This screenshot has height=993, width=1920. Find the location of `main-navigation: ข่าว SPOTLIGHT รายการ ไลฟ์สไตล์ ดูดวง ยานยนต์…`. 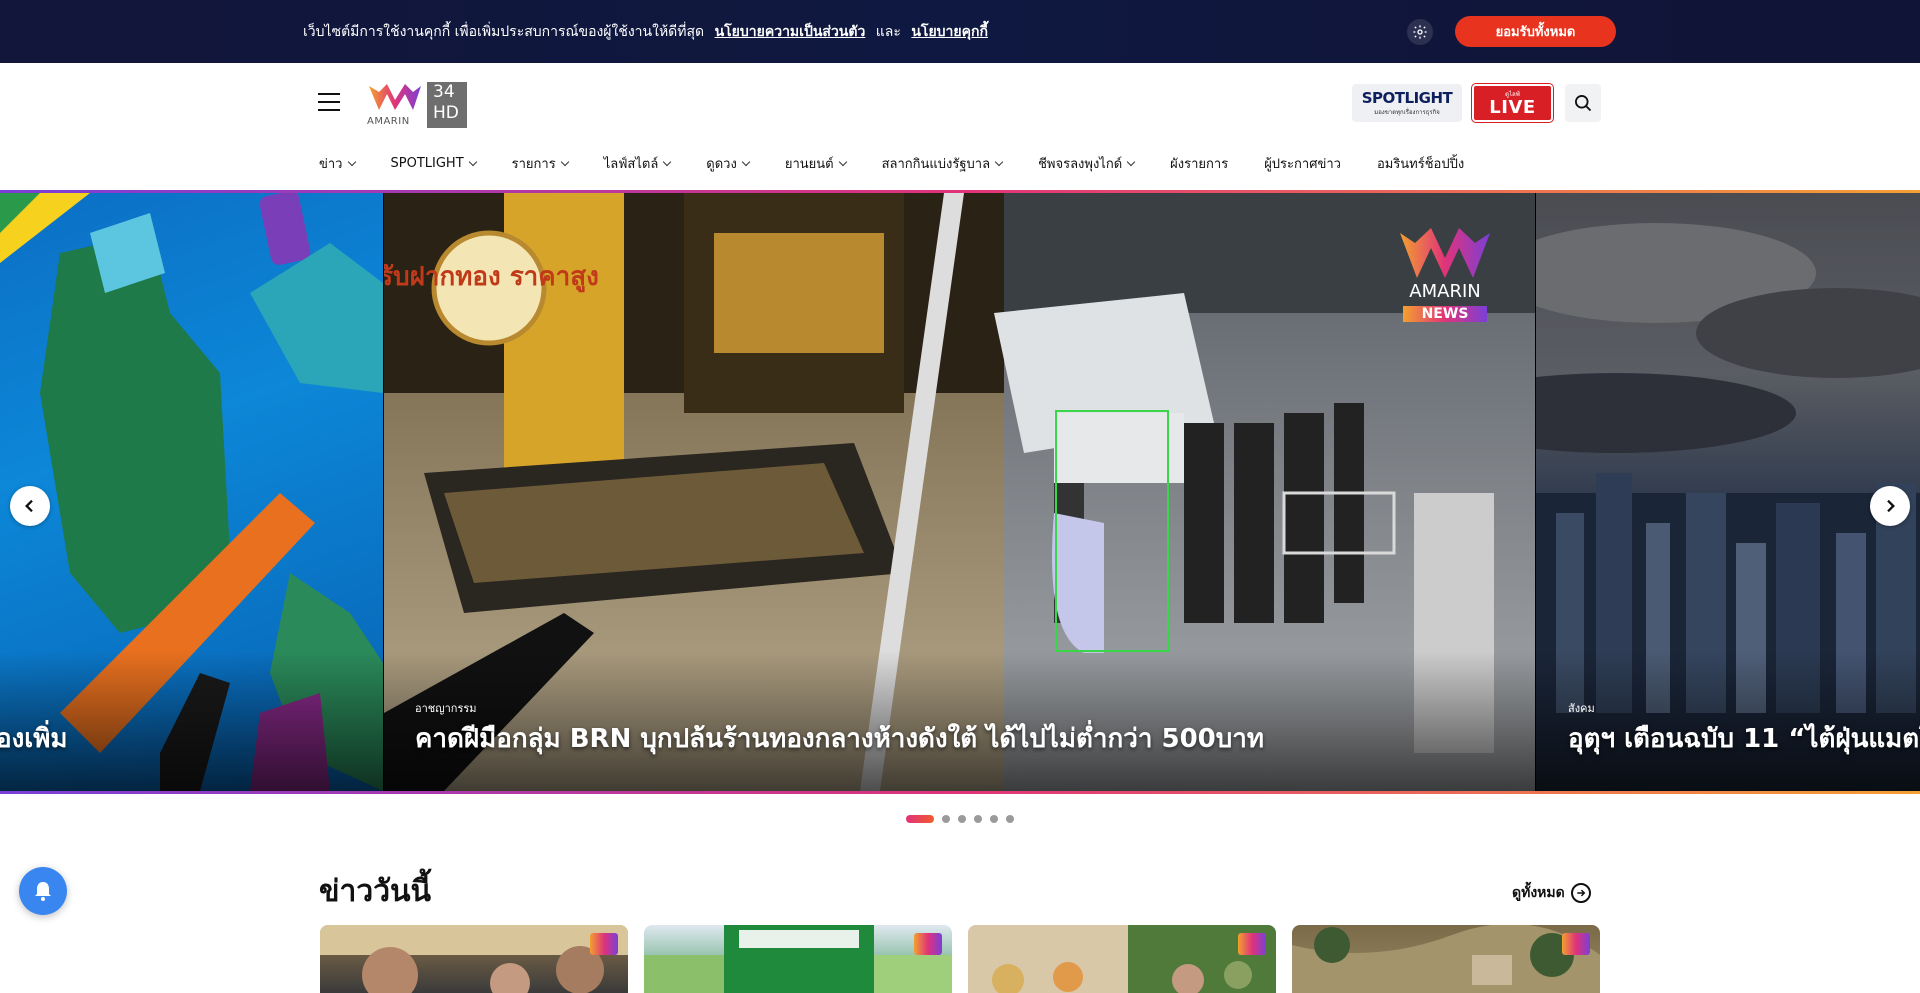

main-navigation: ข่าว SPOTLIGHT รายการ ไลฟ์สไตล์ ดูดวง ยานยนต์… is located at coordinates (891, 163).